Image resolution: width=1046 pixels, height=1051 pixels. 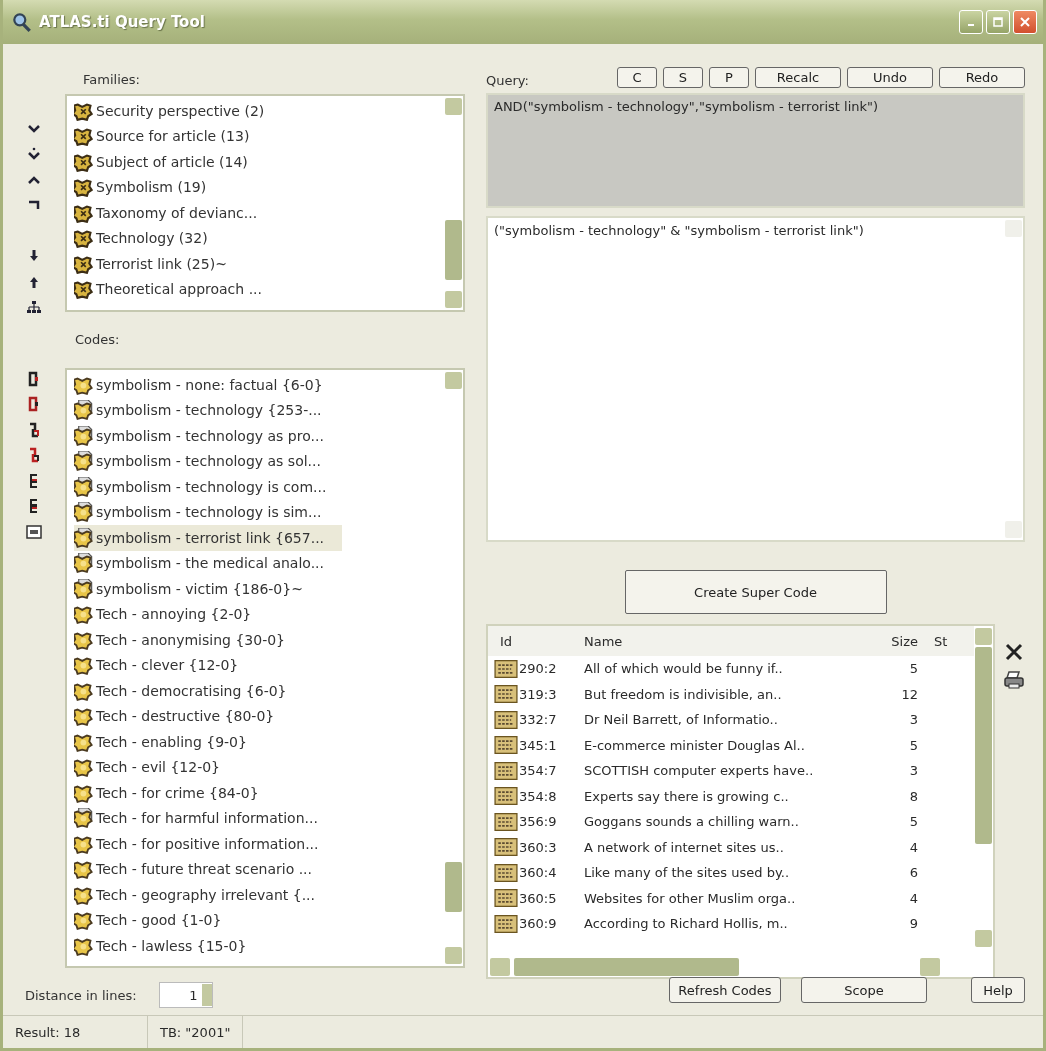 I want to click on quotation-size: 9, so click(x=913, y=924).